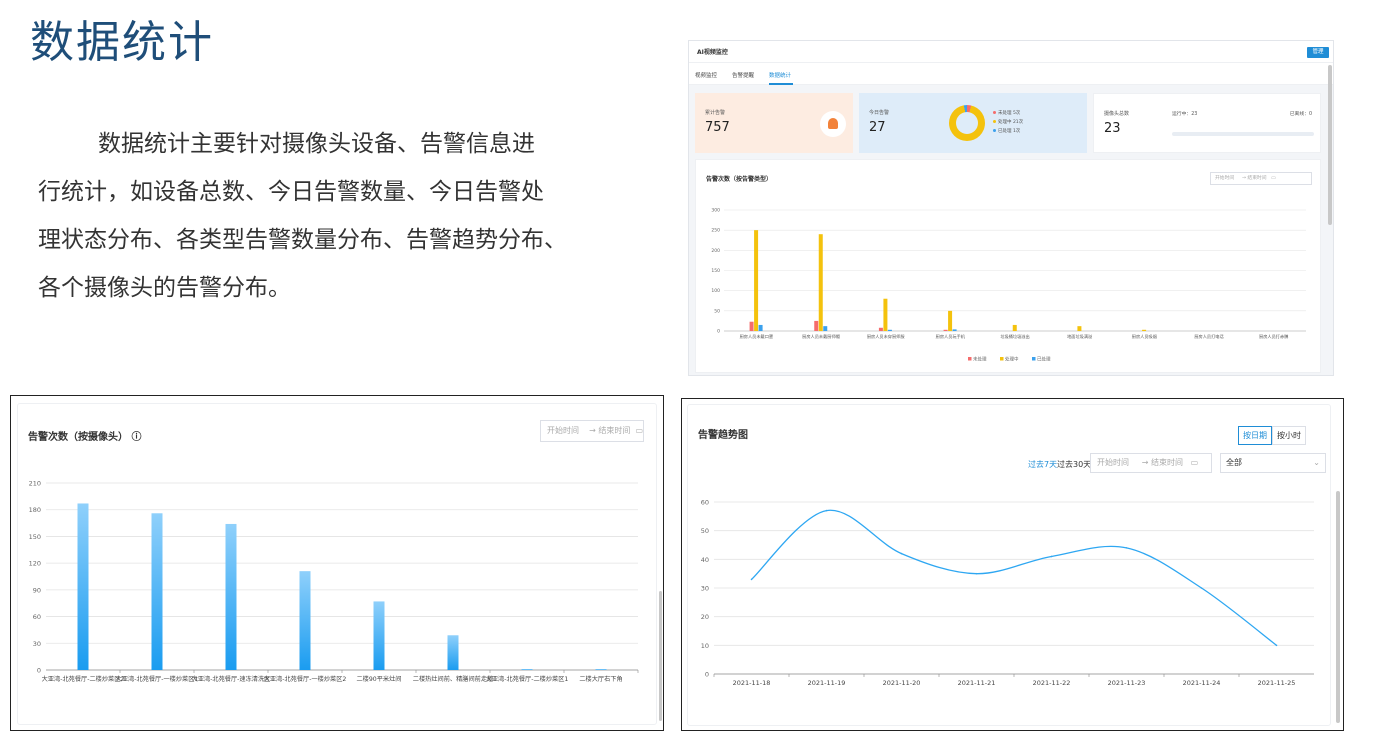  Describe the element at coordinates (1277, 683) in the screenshot. I see `x-tick-label: 2021-11-25` at that location.